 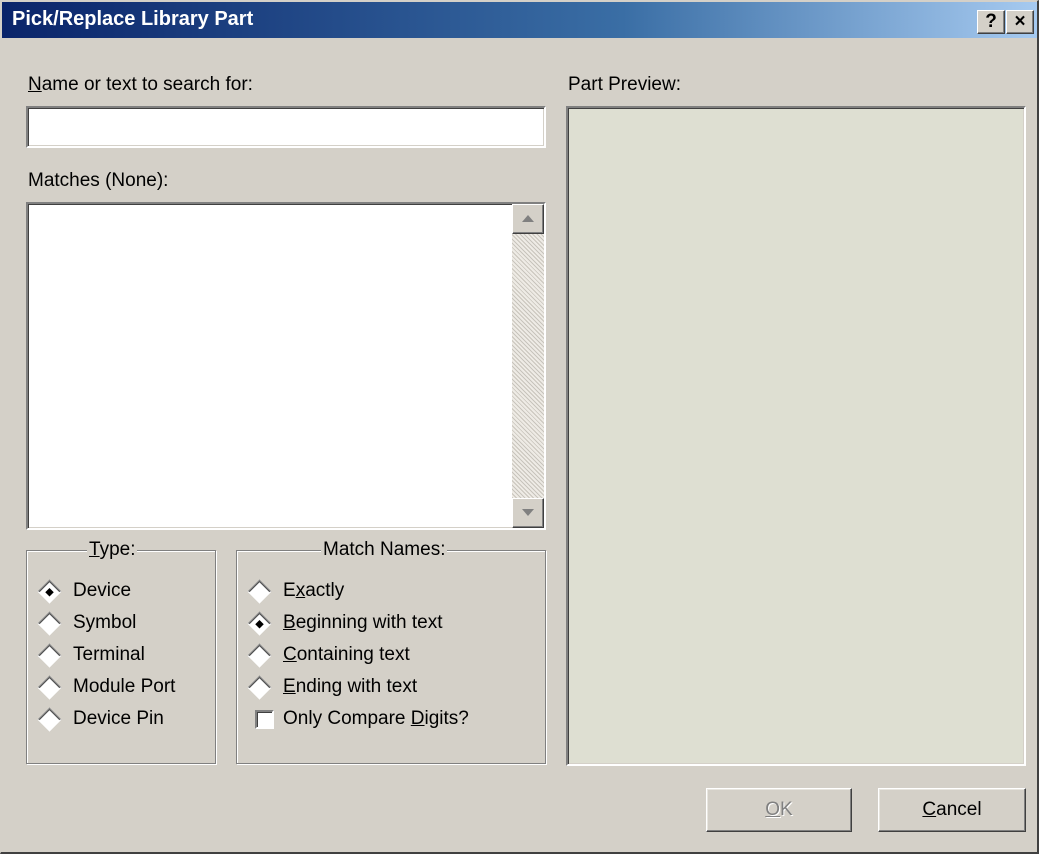 I want to click on search-label: Name or text to search for:, so click(x=140, y=84).